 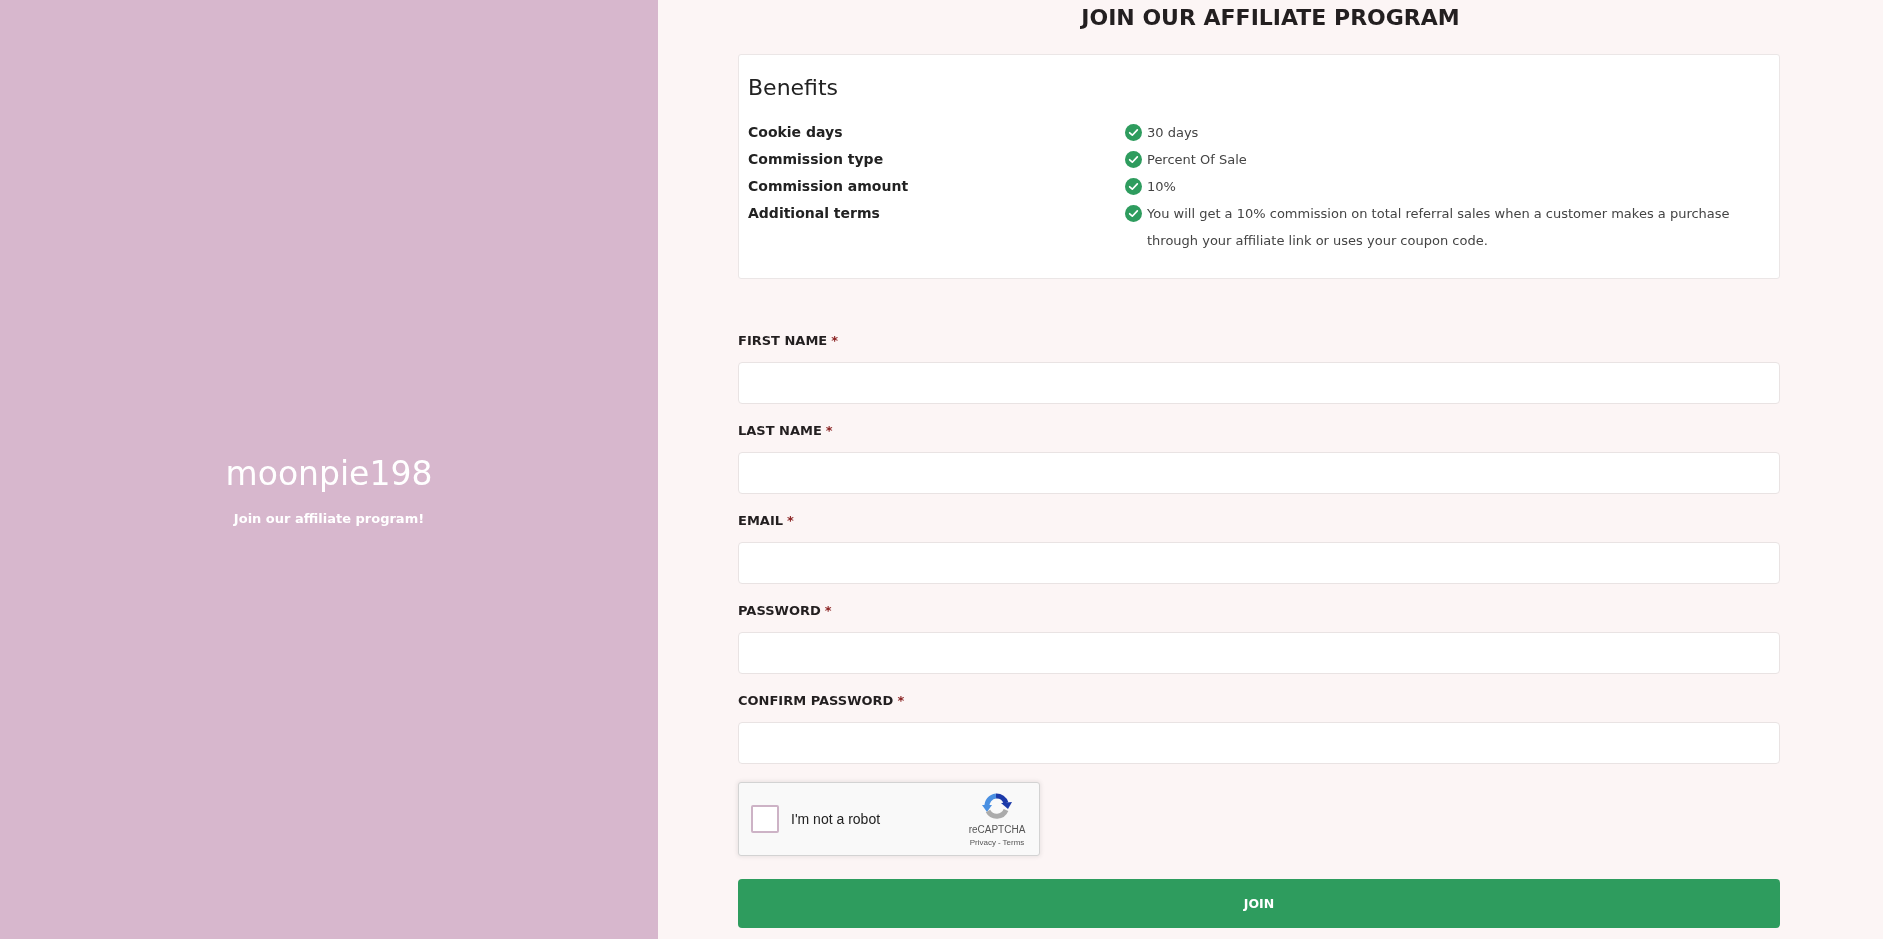 I want to click on benefit-value: 30 days, so click(x=1173, y=133).